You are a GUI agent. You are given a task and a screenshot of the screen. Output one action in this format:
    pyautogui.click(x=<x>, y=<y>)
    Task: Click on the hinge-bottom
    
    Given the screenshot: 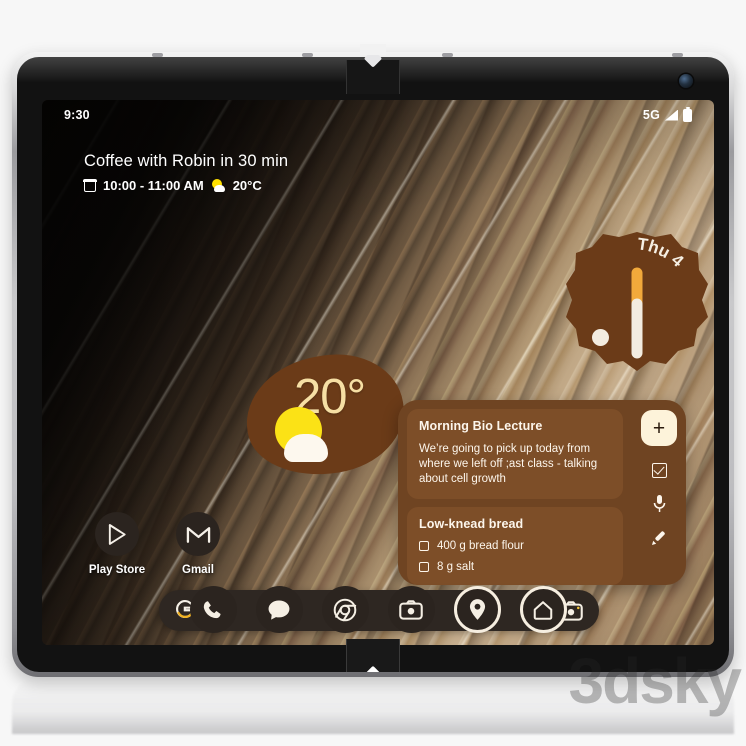 What is the action you would take?
    pyautogui.click(x=373, y=655)
    